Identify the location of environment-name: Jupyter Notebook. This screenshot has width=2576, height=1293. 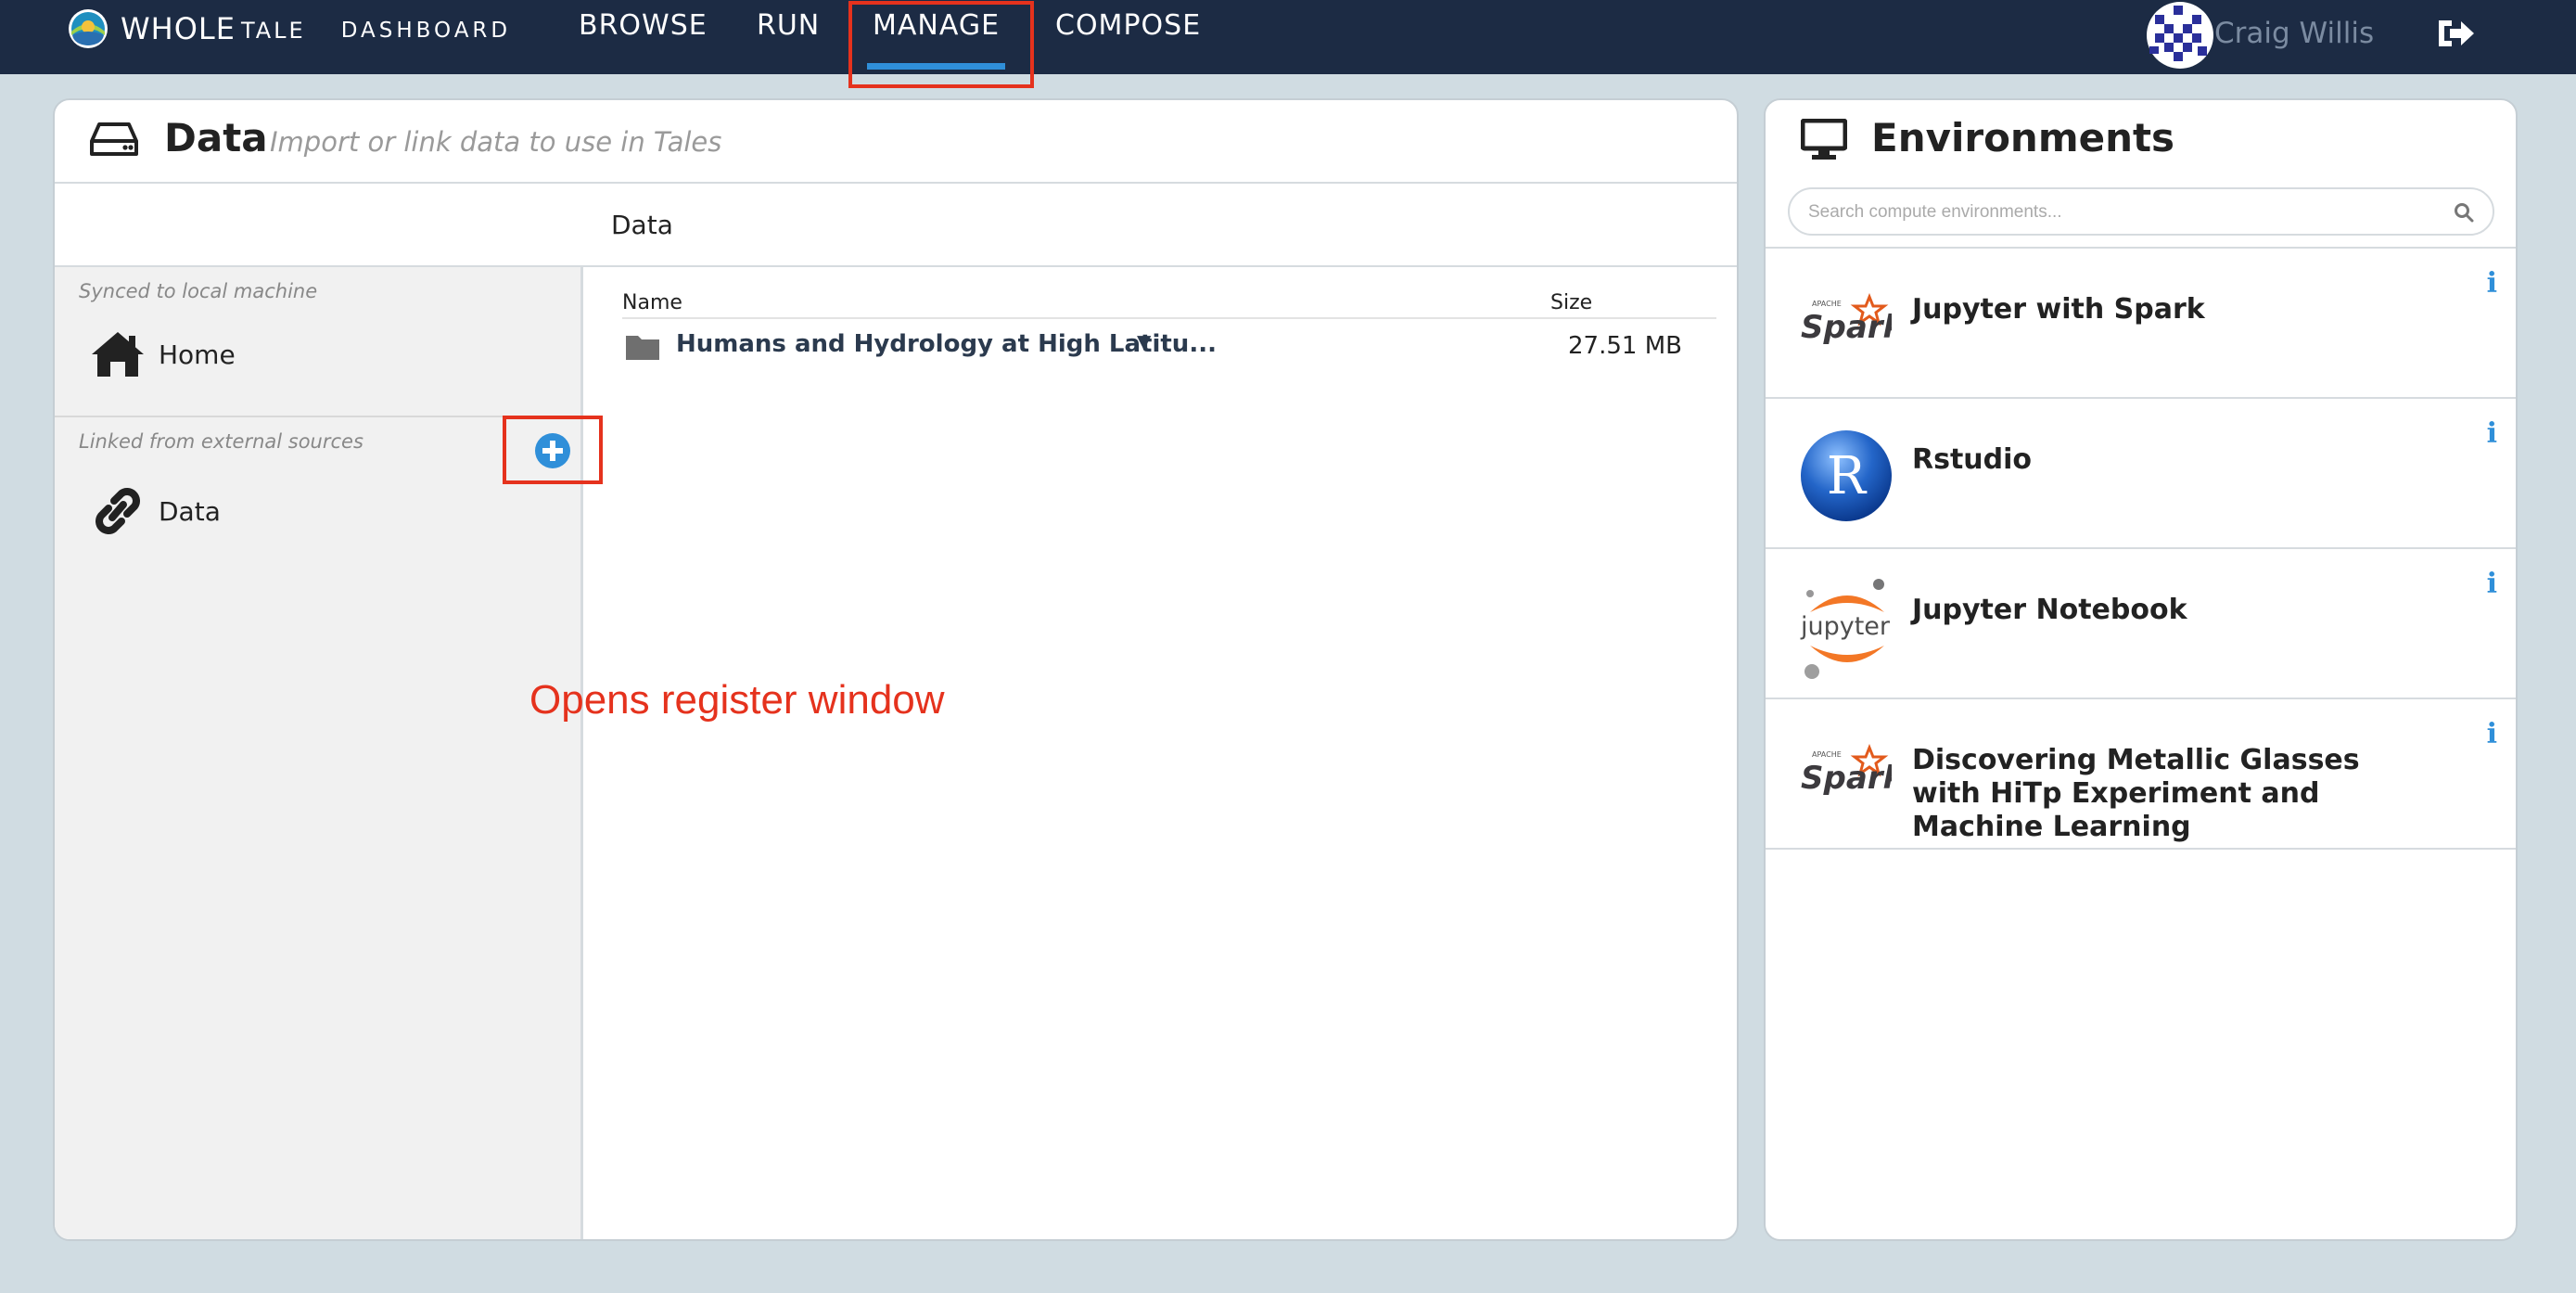
(2049, 610).